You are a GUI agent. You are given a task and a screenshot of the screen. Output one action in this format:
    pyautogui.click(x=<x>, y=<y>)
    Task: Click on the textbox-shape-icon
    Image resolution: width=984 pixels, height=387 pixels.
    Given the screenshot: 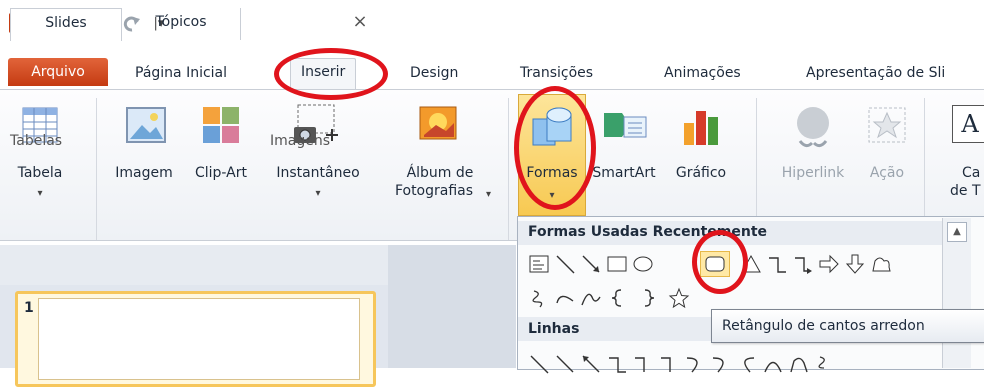 What is the action you would take?
    pyautogui.click(x=539, y=264)
    